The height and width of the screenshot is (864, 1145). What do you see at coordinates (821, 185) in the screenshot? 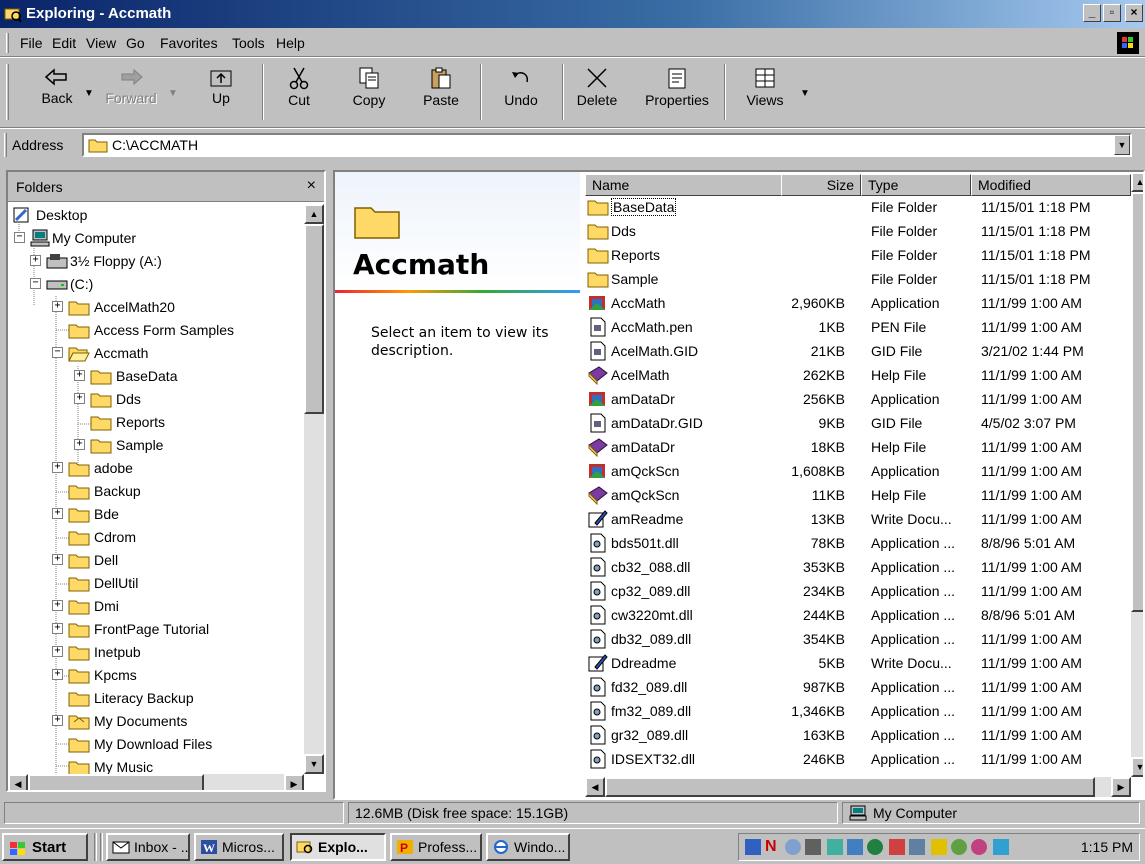
I see `column-size: Size` at bounding box center [821, 185].